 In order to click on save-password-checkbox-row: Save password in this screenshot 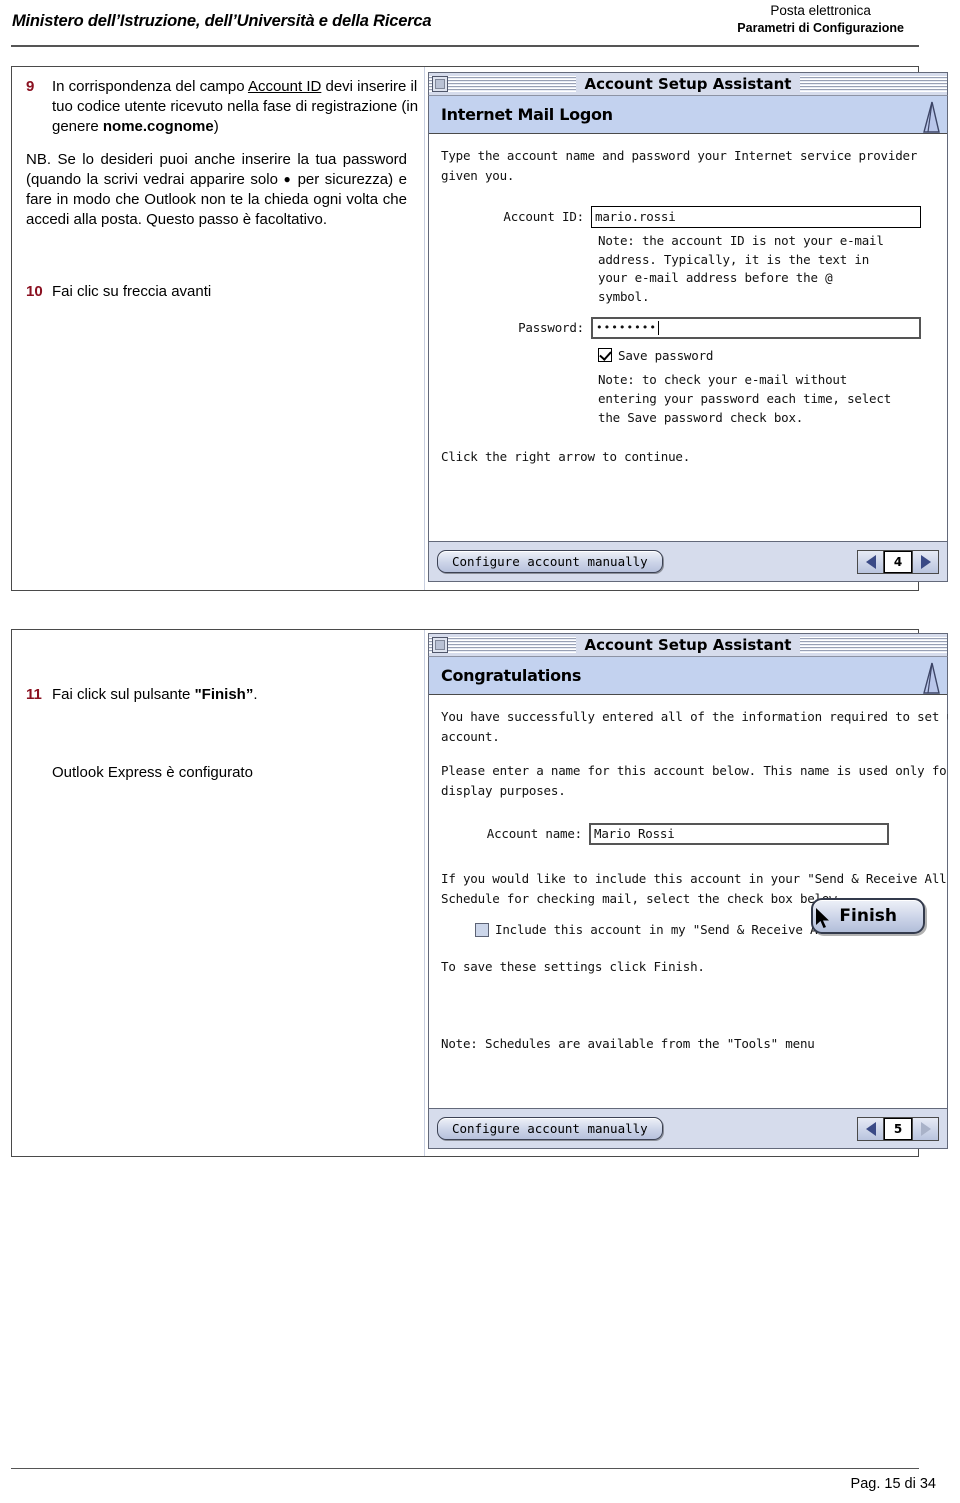, I will do `click(767, 355)`.